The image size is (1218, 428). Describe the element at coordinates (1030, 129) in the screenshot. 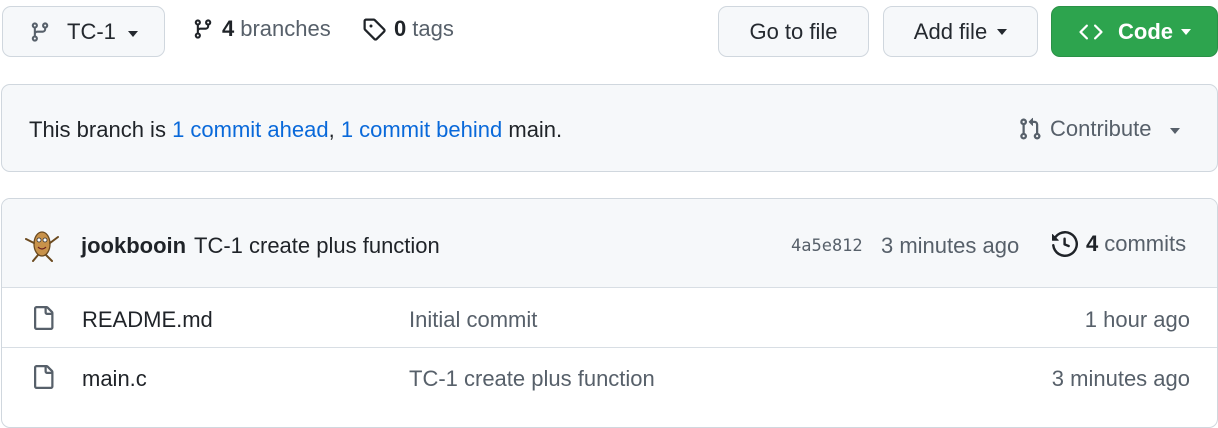

I see `git-pull-request-icon` at that location.